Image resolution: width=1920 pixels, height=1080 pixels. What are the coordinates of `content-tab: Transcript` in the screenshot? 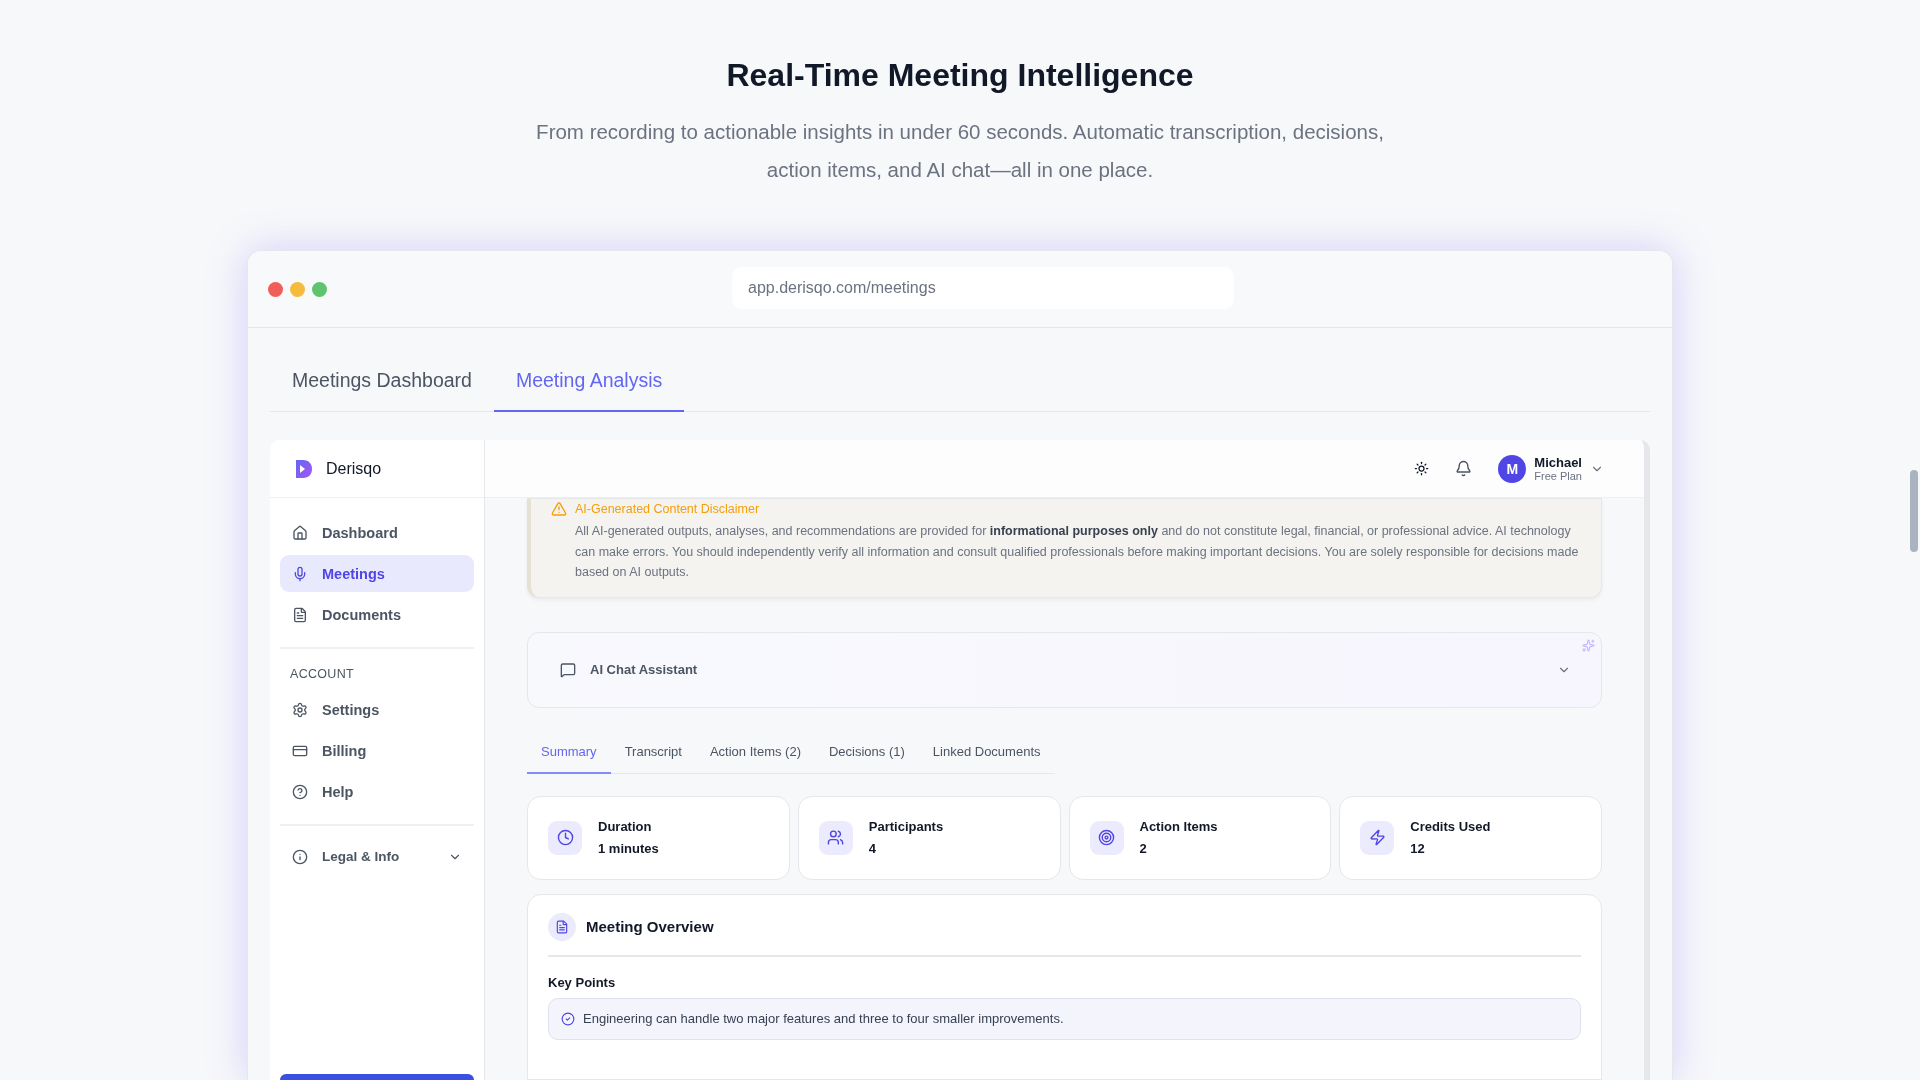 It's located at (653, 758).